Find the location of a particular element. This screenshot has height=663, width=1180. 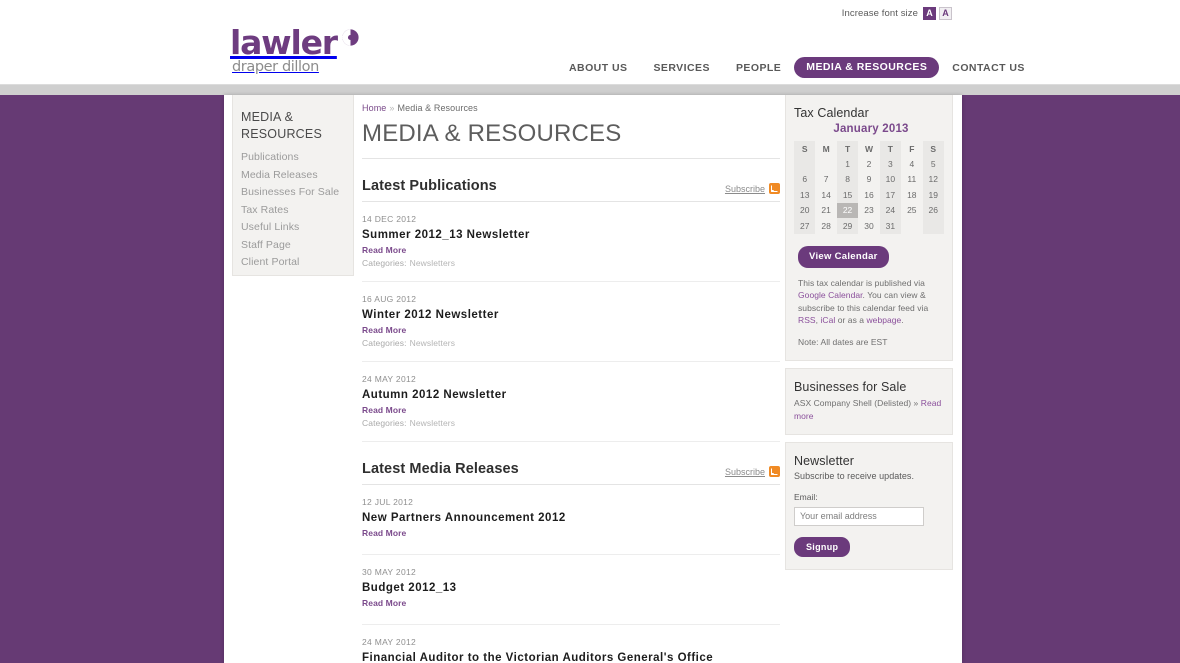

sidebar-link-client-portal: Client Portal is located at coordinates (297, 263).